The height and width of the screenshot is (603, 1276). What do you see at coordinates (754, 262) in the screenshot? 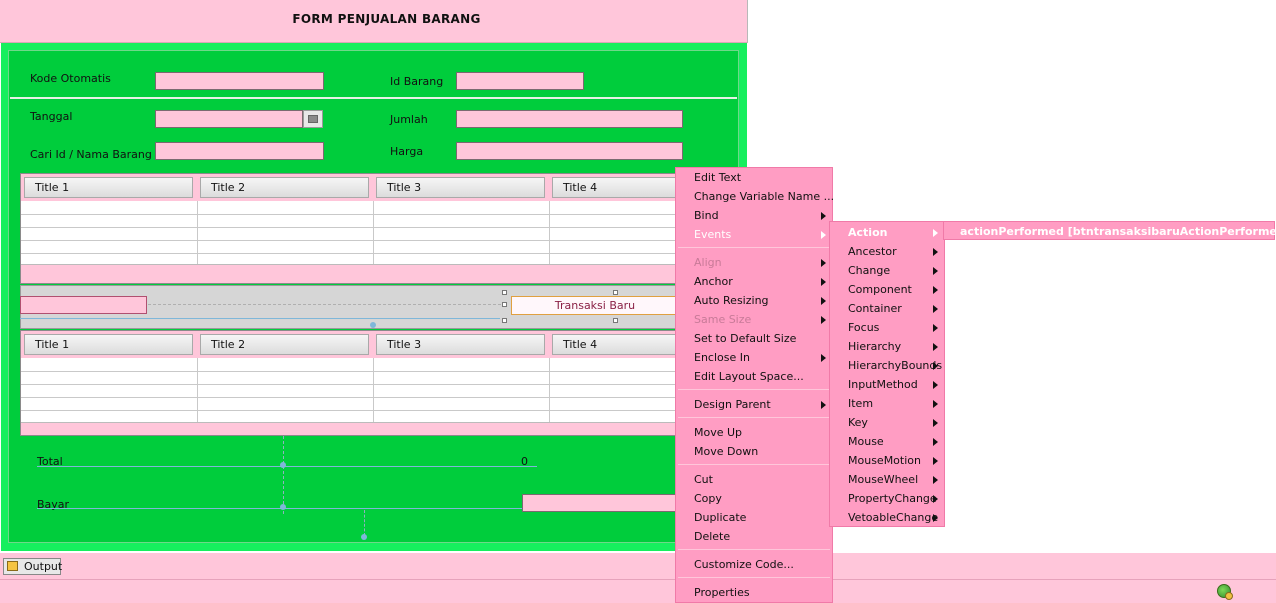
I see `menu-item-align: Align` at bounding box center [754, 262].